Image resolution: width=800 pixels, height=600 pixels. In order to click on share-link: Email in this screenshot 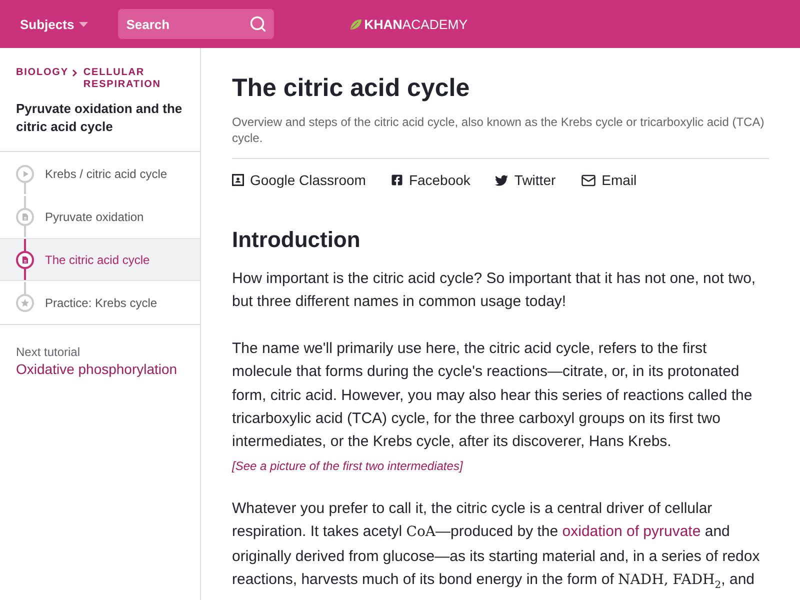, I will do `click(608, 180)`.